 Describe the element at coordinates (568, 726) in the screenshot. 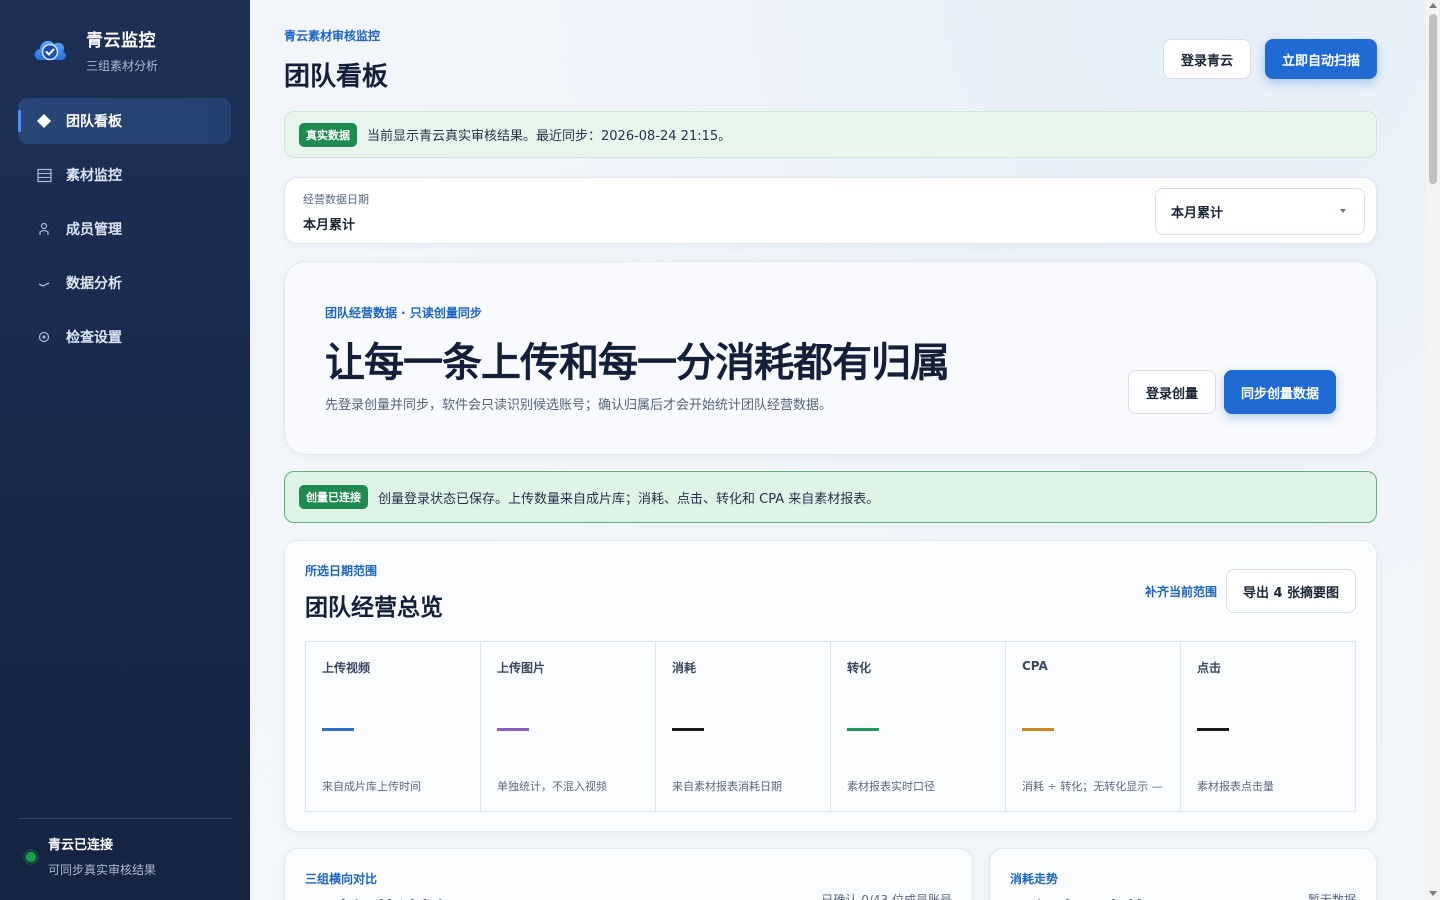

I see `metric-upload-image: 上传图片 单独统计，不混入视频` at that location.